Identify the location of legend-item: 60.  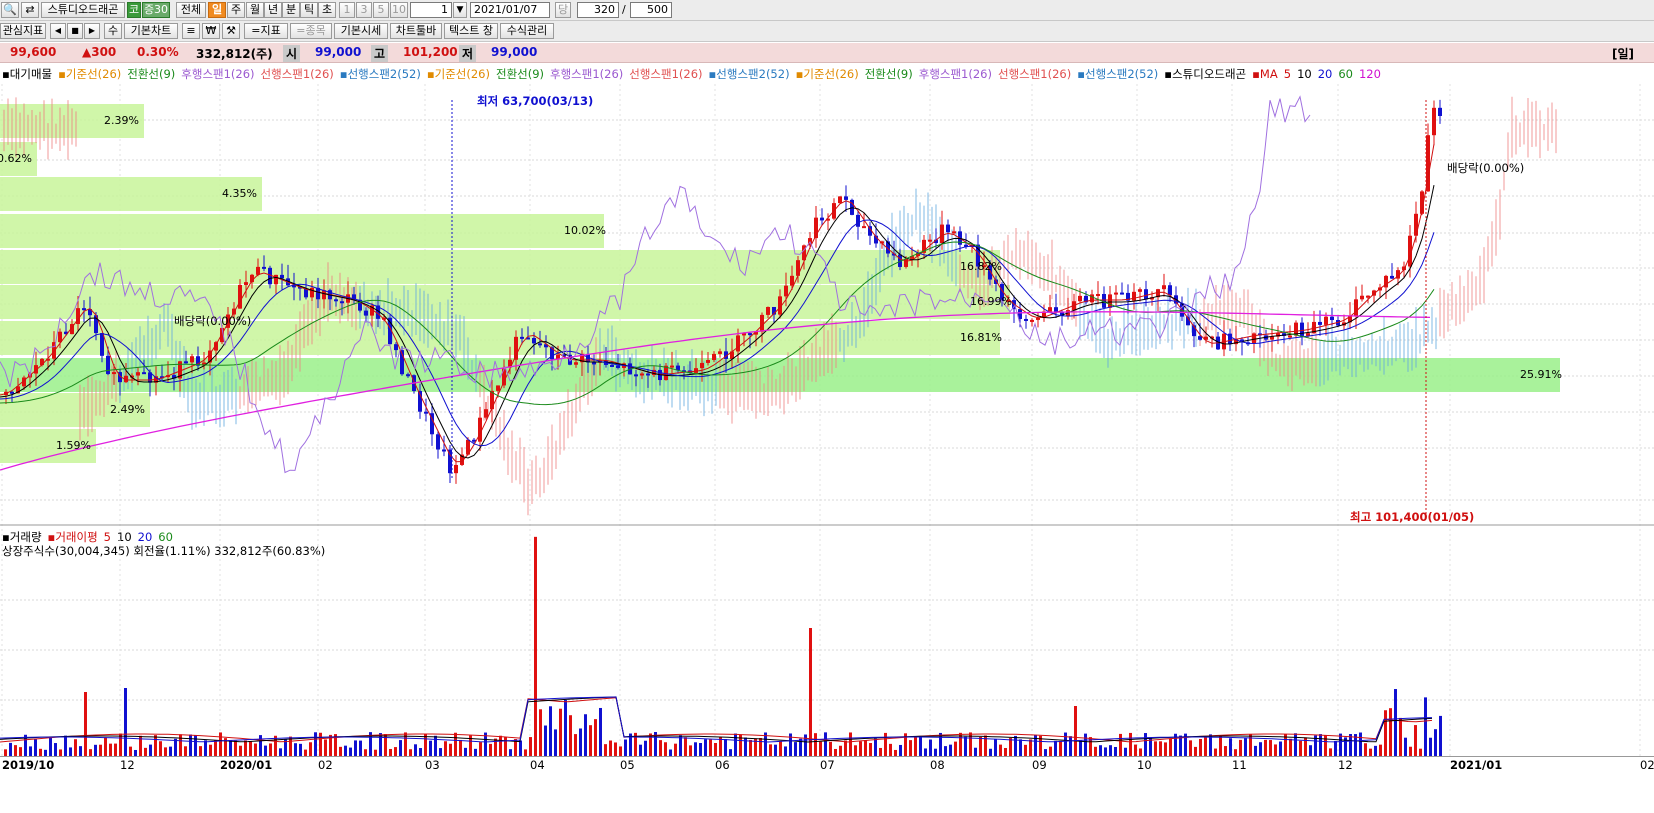
(1345, 74).